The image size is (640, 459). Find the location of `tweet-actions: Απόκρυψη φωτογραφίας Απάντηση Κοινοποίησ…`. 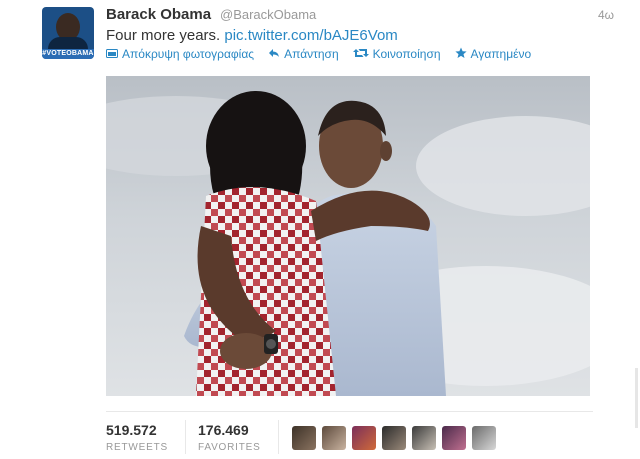

tweet-actions: Απόκρυψη φωτογραφίας Απάντηση Κοινοποίησ… is located at coordinates (318, 54).